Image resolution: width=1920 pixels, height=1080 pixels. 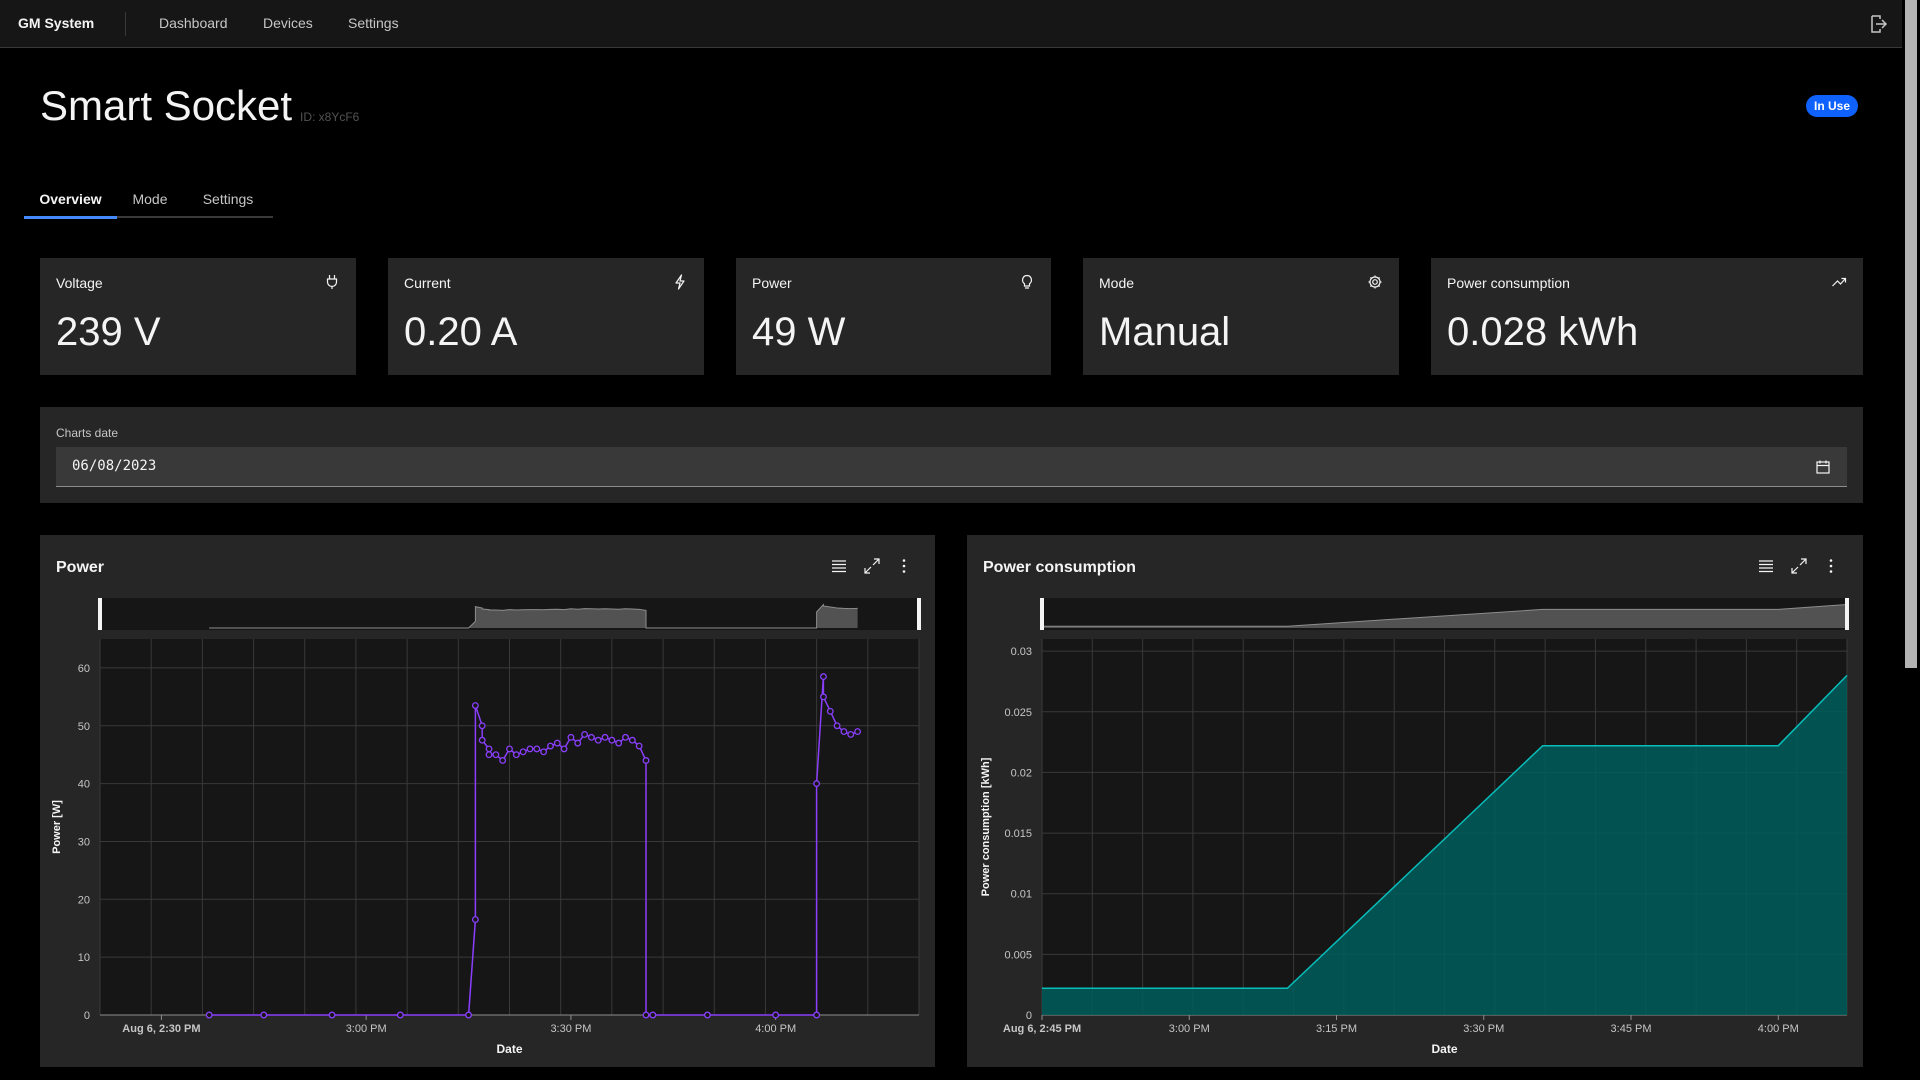 What do you see at coordinates (1823, 467) in the screenshot?
I see `calendar-icon` at bounding box center [1823, 467].